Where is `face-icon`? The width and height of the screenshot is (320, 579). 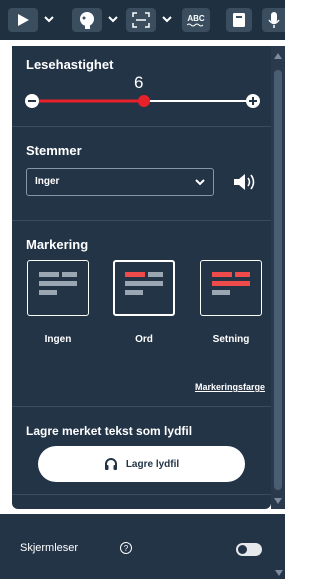
face-icon is located at coordinates (87, 20).